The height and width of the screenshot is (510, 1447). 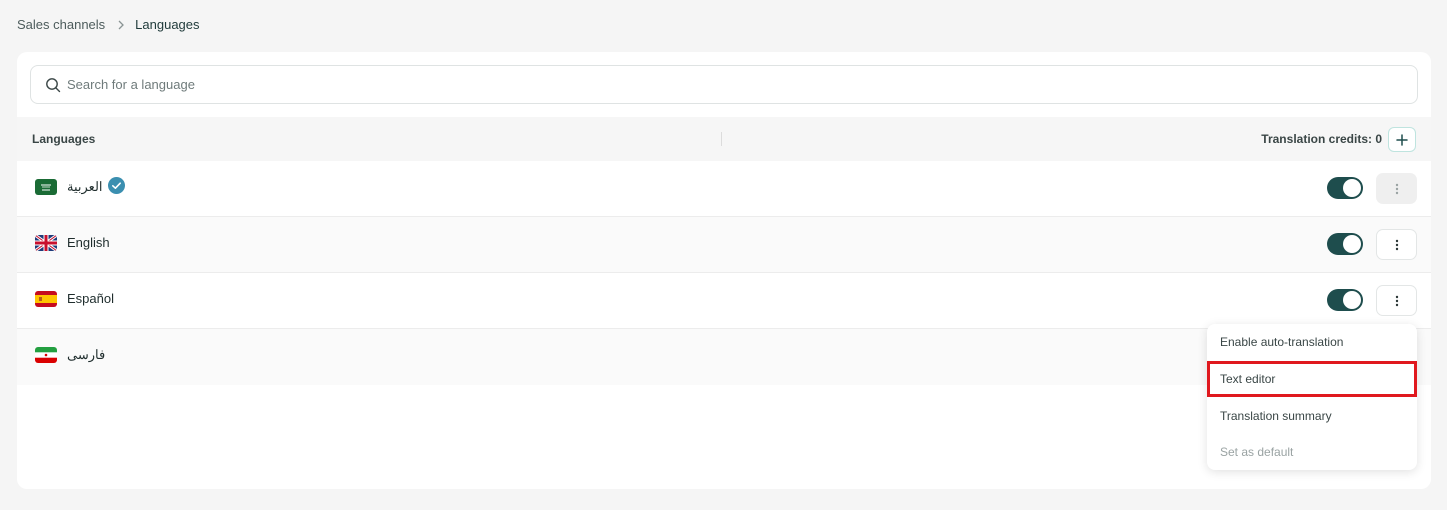 What do you see at coordinates (46, 299) in the screenshot?
I see `spain-flag-icon` at bounding box center [46, 299].